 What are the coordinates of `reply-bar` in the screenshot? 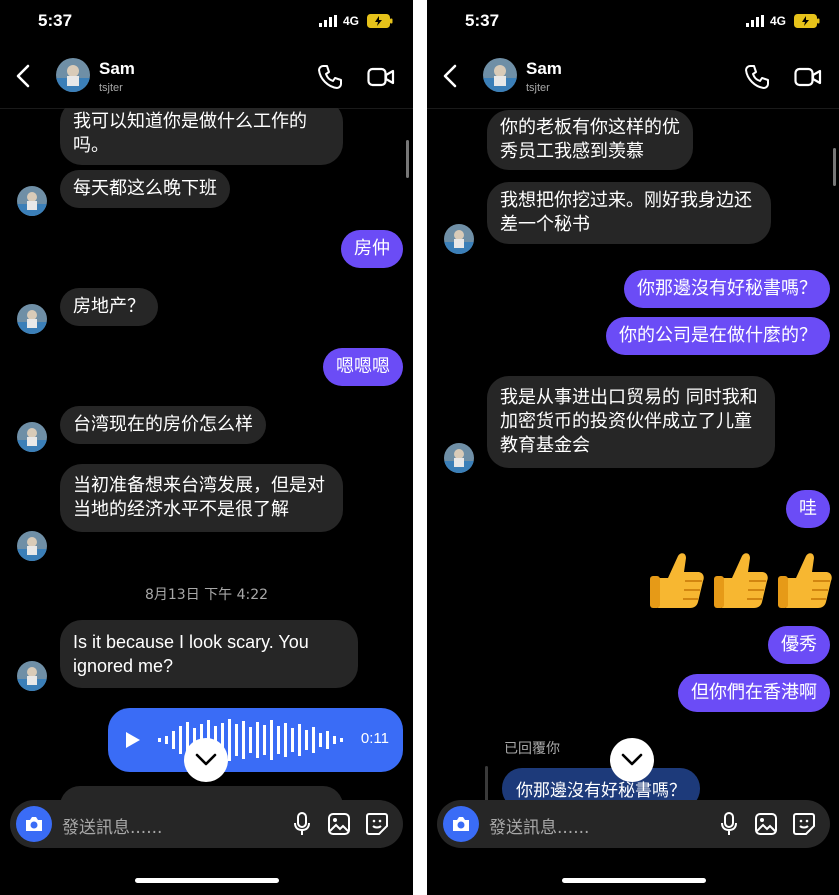 It's located at (486, 783).